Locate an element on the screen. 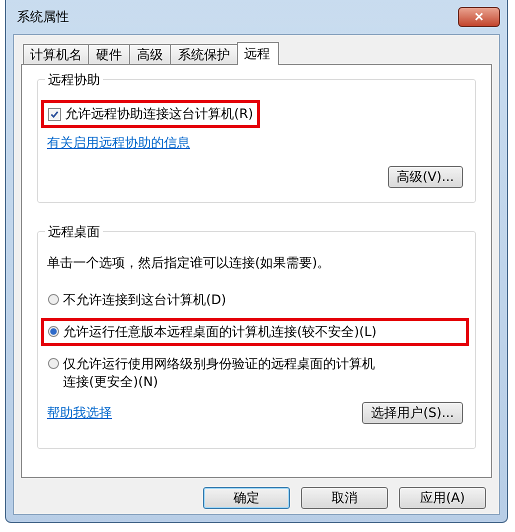 The width and height of the screenshot is (515, 532). checkbox is located at coordinates (54, 114).